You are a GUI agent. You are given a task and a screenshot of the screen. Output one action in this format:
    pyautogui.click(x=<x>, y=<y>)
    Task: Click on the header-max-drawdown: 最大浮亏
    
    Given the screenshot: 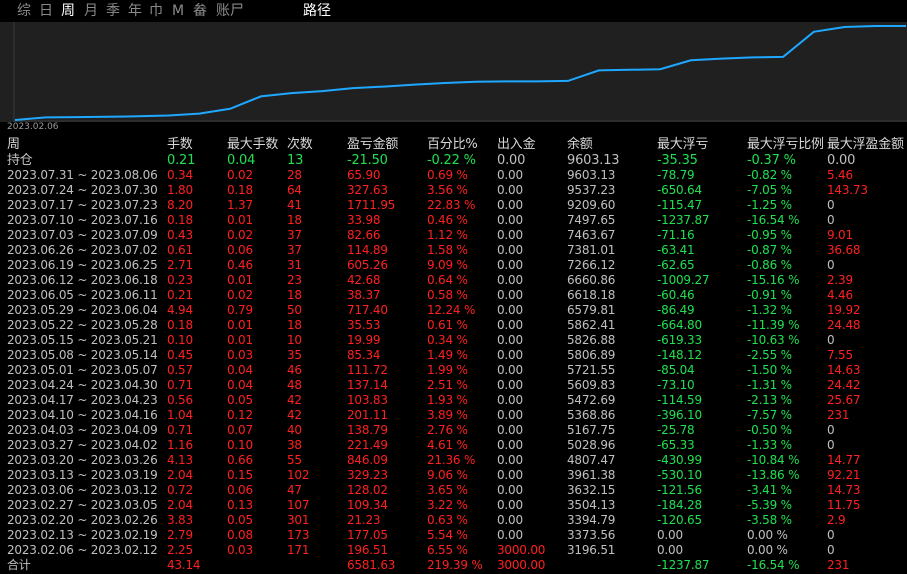 What is the action you would take?
    pyautogui.click(x=702, y=144)
    